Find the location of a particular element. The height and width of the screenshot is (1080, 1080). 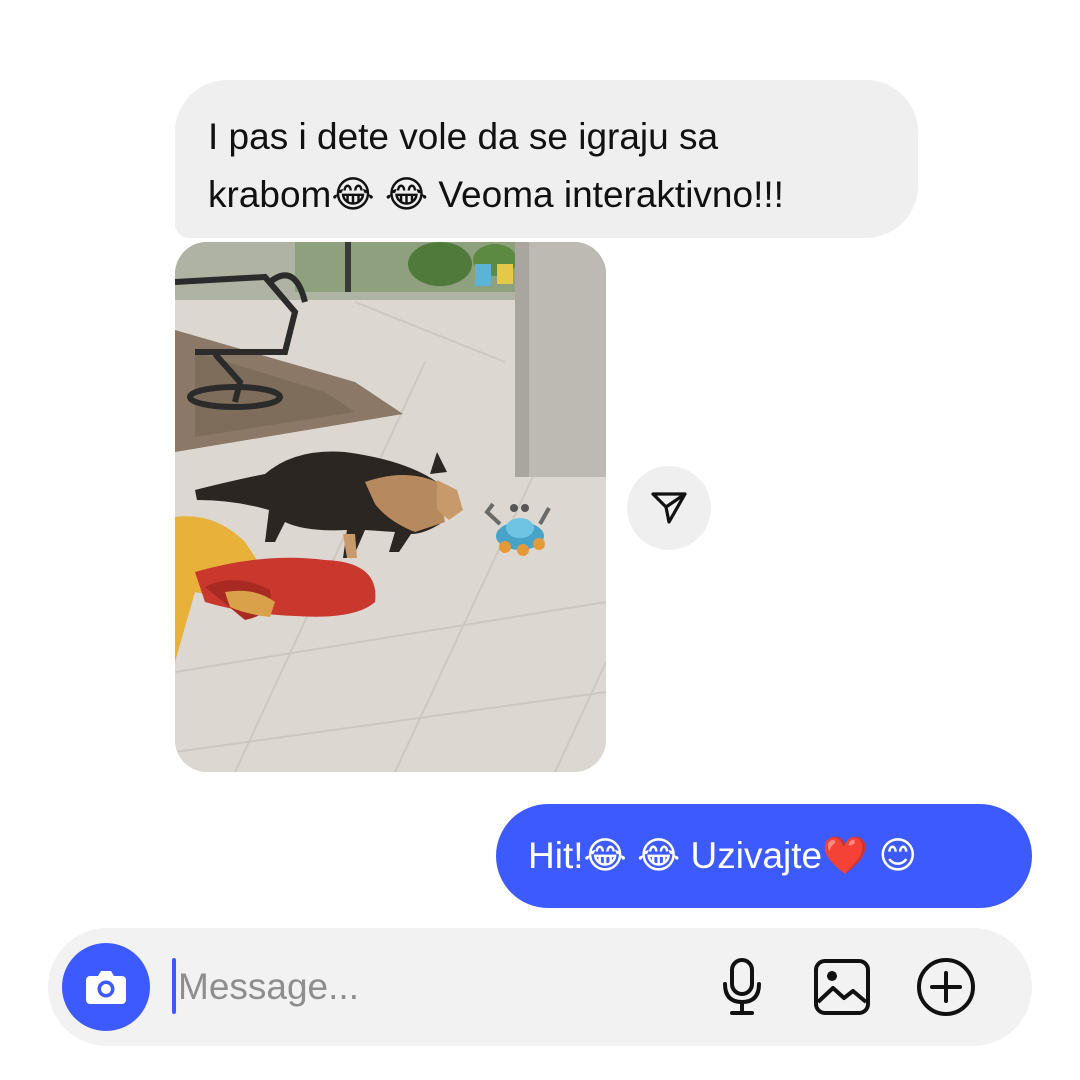

voice-message-button is located at coordinates (742, 987).